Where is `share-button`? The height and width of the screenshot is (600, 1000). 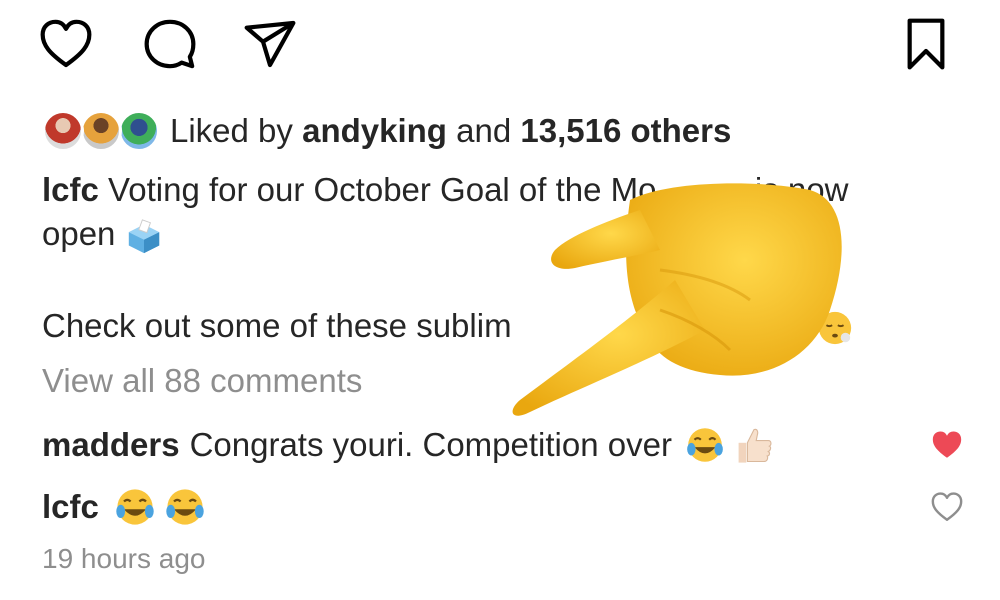 share-button is located at coordinates (270, 44).